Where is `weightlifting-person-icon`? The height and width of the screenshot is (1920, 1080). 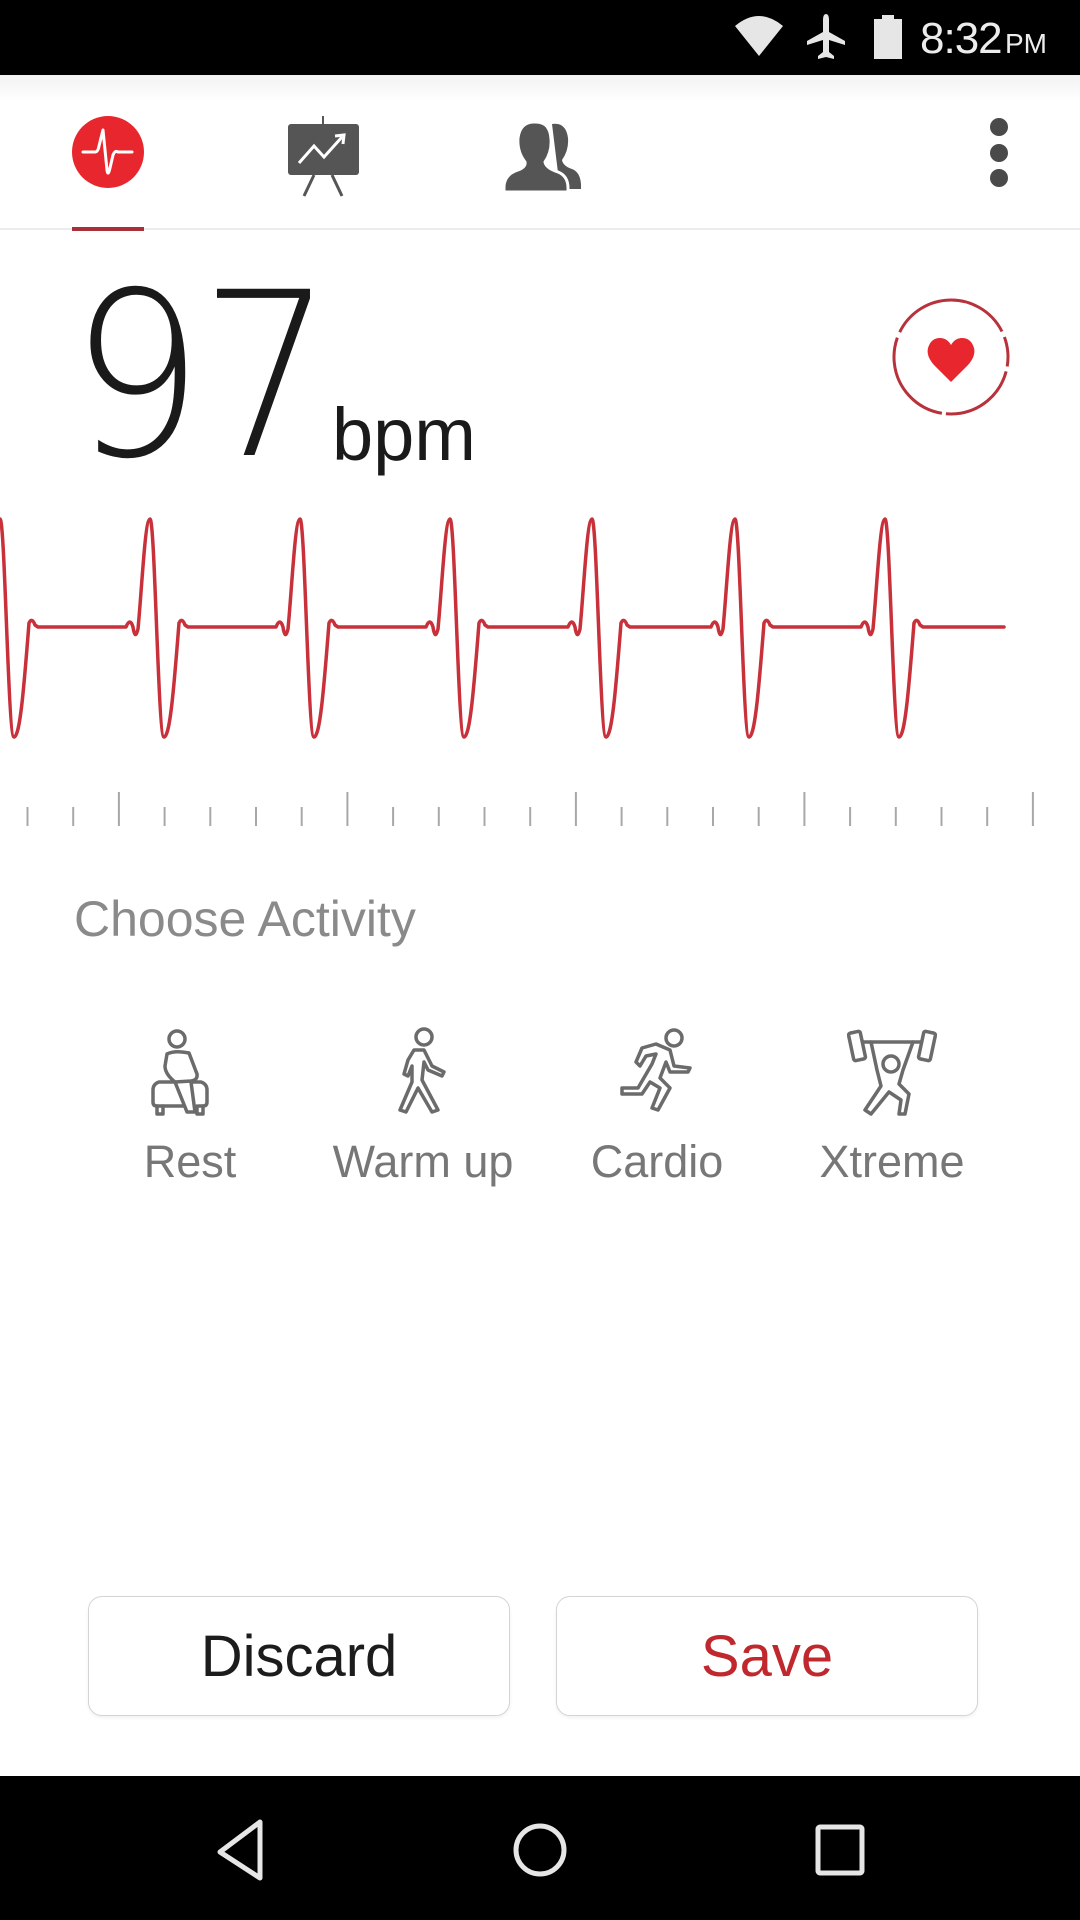 weightlifting-person-icon is located at coordinates (892, 1072).